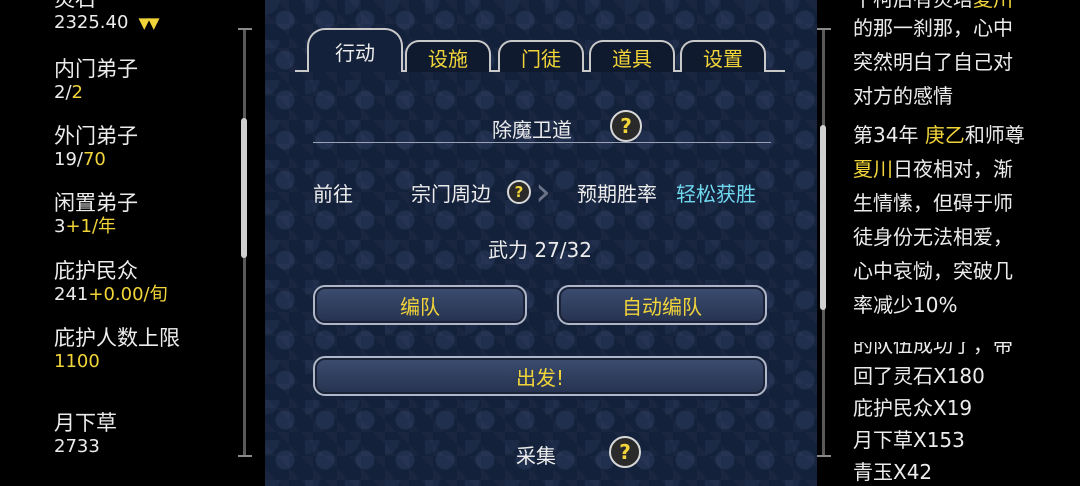 This screenshot has height=486, width=1080. Describe the element at coordinates (106, 6) in the screenshot. I see `stat-name: 灵石` at that location.